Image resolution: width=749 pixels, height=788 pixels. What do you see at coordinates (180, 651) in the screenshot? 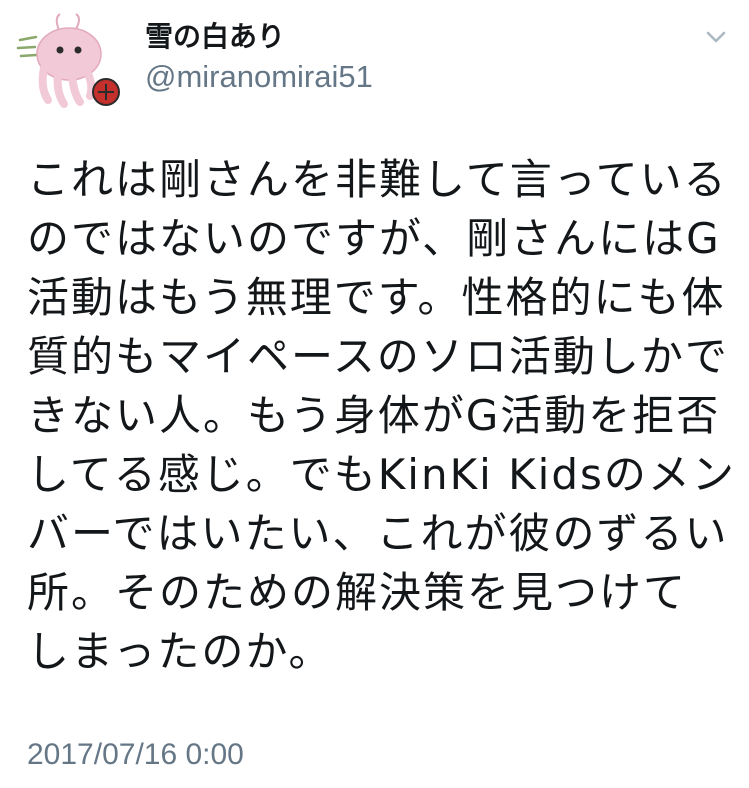
I see `tweet-text-line: しまったのか。` at bounding box center [180, 651].